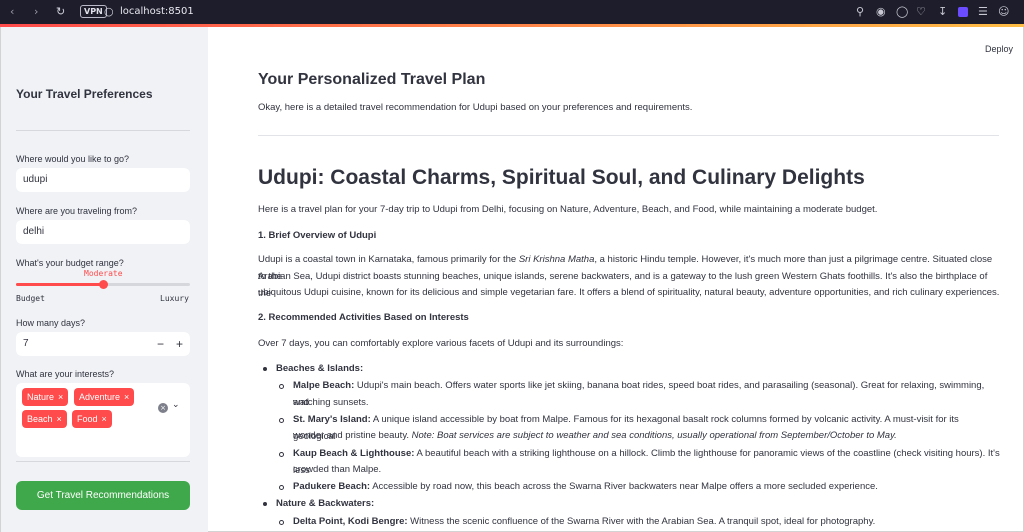 Image resolution: width=1024 pixels, height=532 pixels. I want to click on search-icon: ⚲, so click(860, 12).